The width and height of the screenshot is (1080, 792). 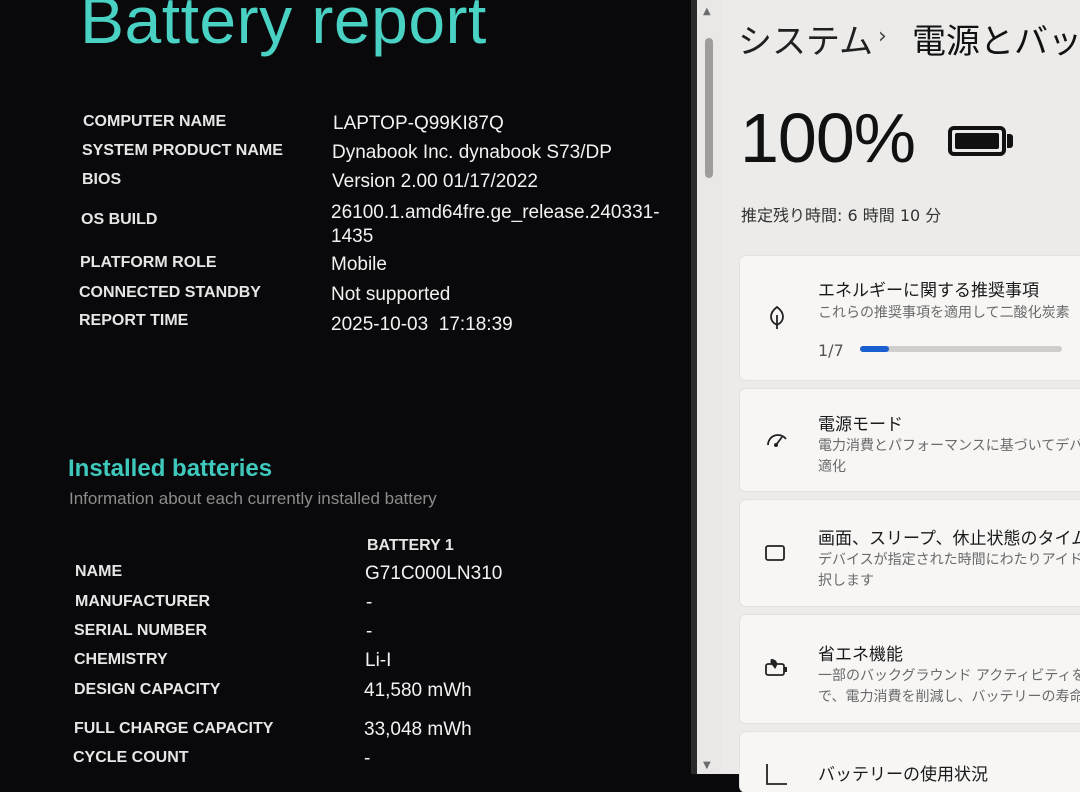 I want to click on system-product-name-label: SYSTEM PRODUCT NAME, so click(x=182, y=150).